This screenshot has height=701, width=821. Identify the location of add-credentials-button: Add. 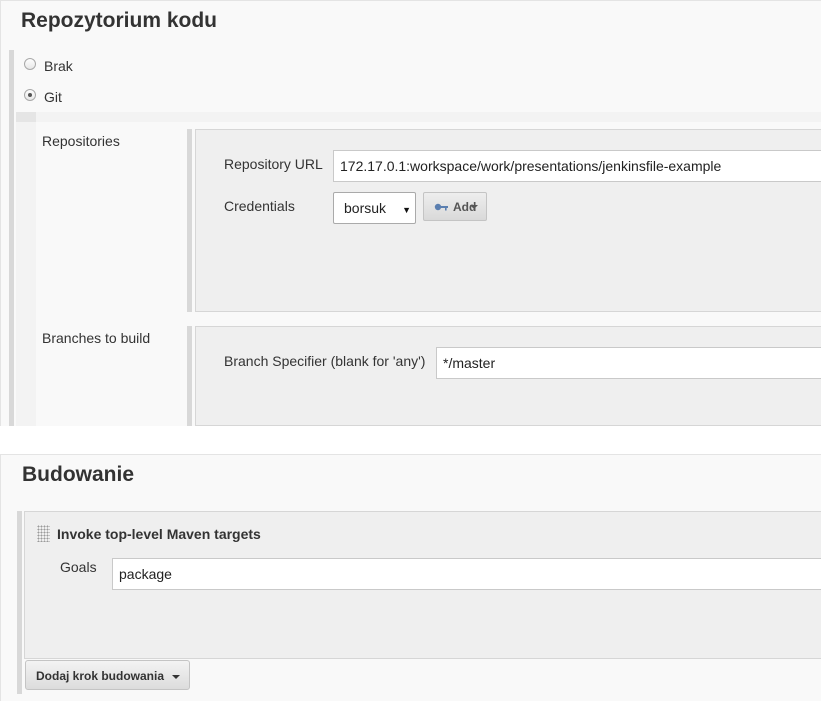
(455, 206).